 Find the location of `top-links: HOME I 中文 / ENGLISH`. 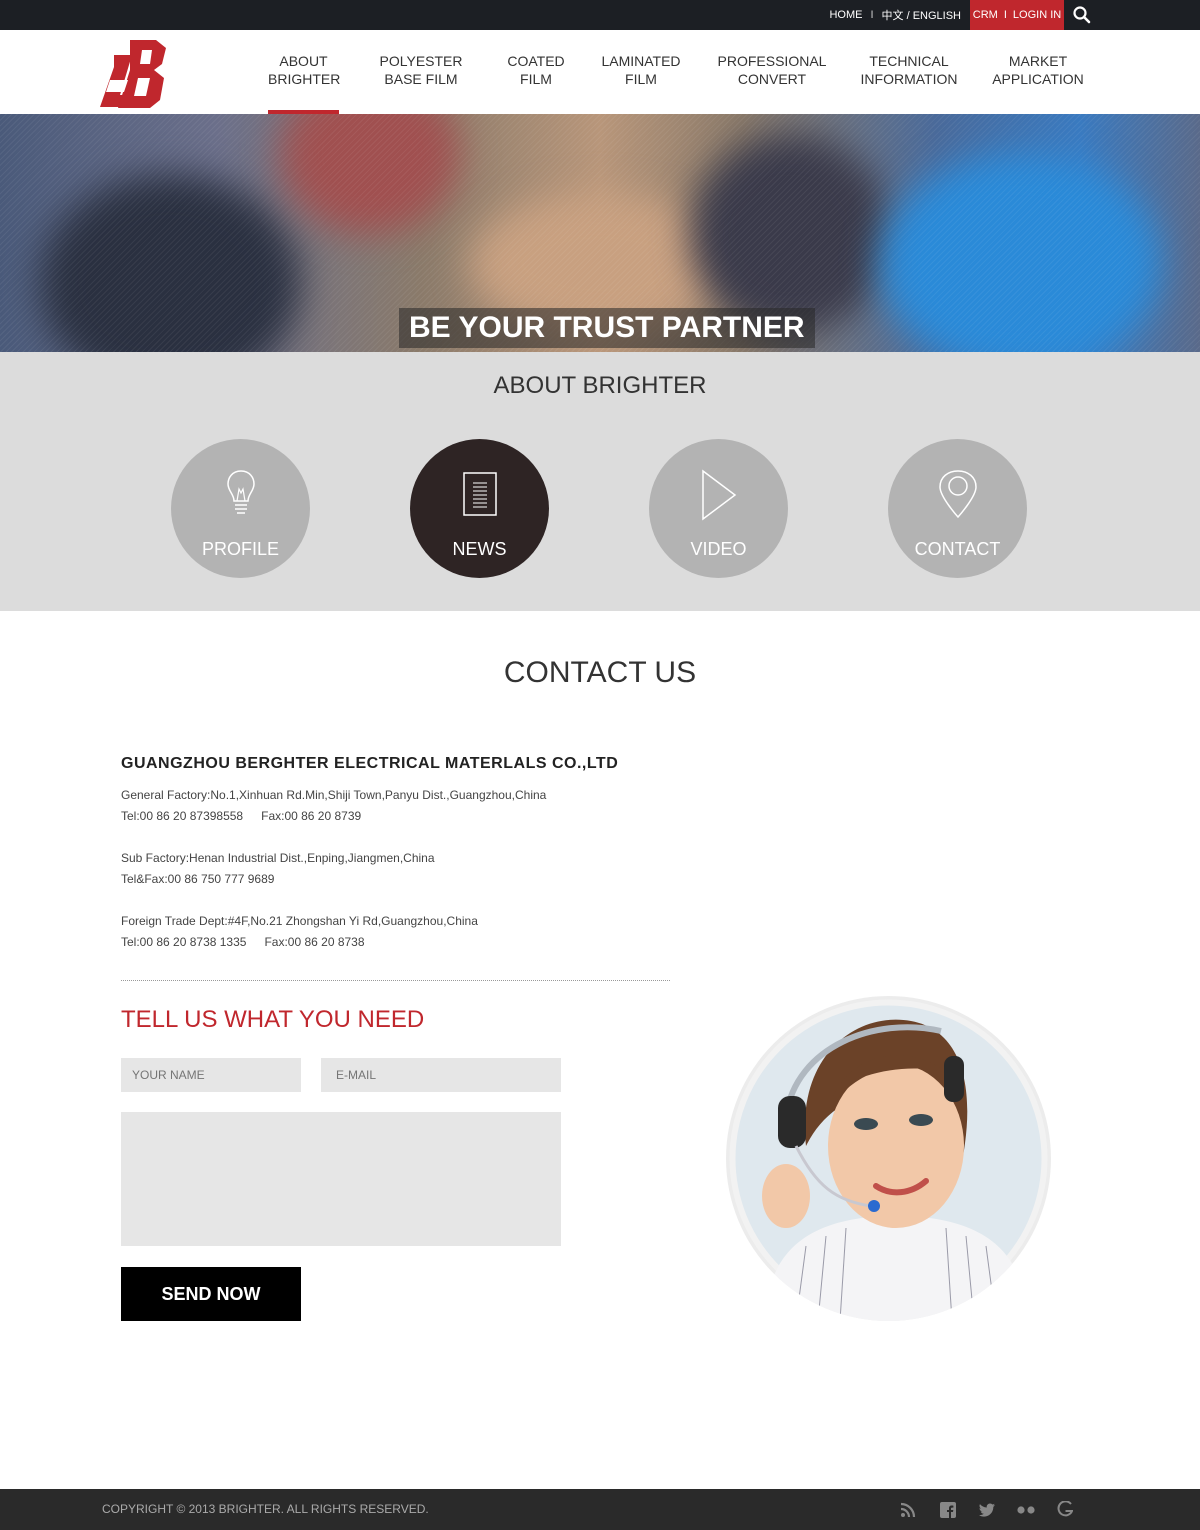

top-links: HOME I 中文 / ENGLISH is located at coordinates (895, 15).